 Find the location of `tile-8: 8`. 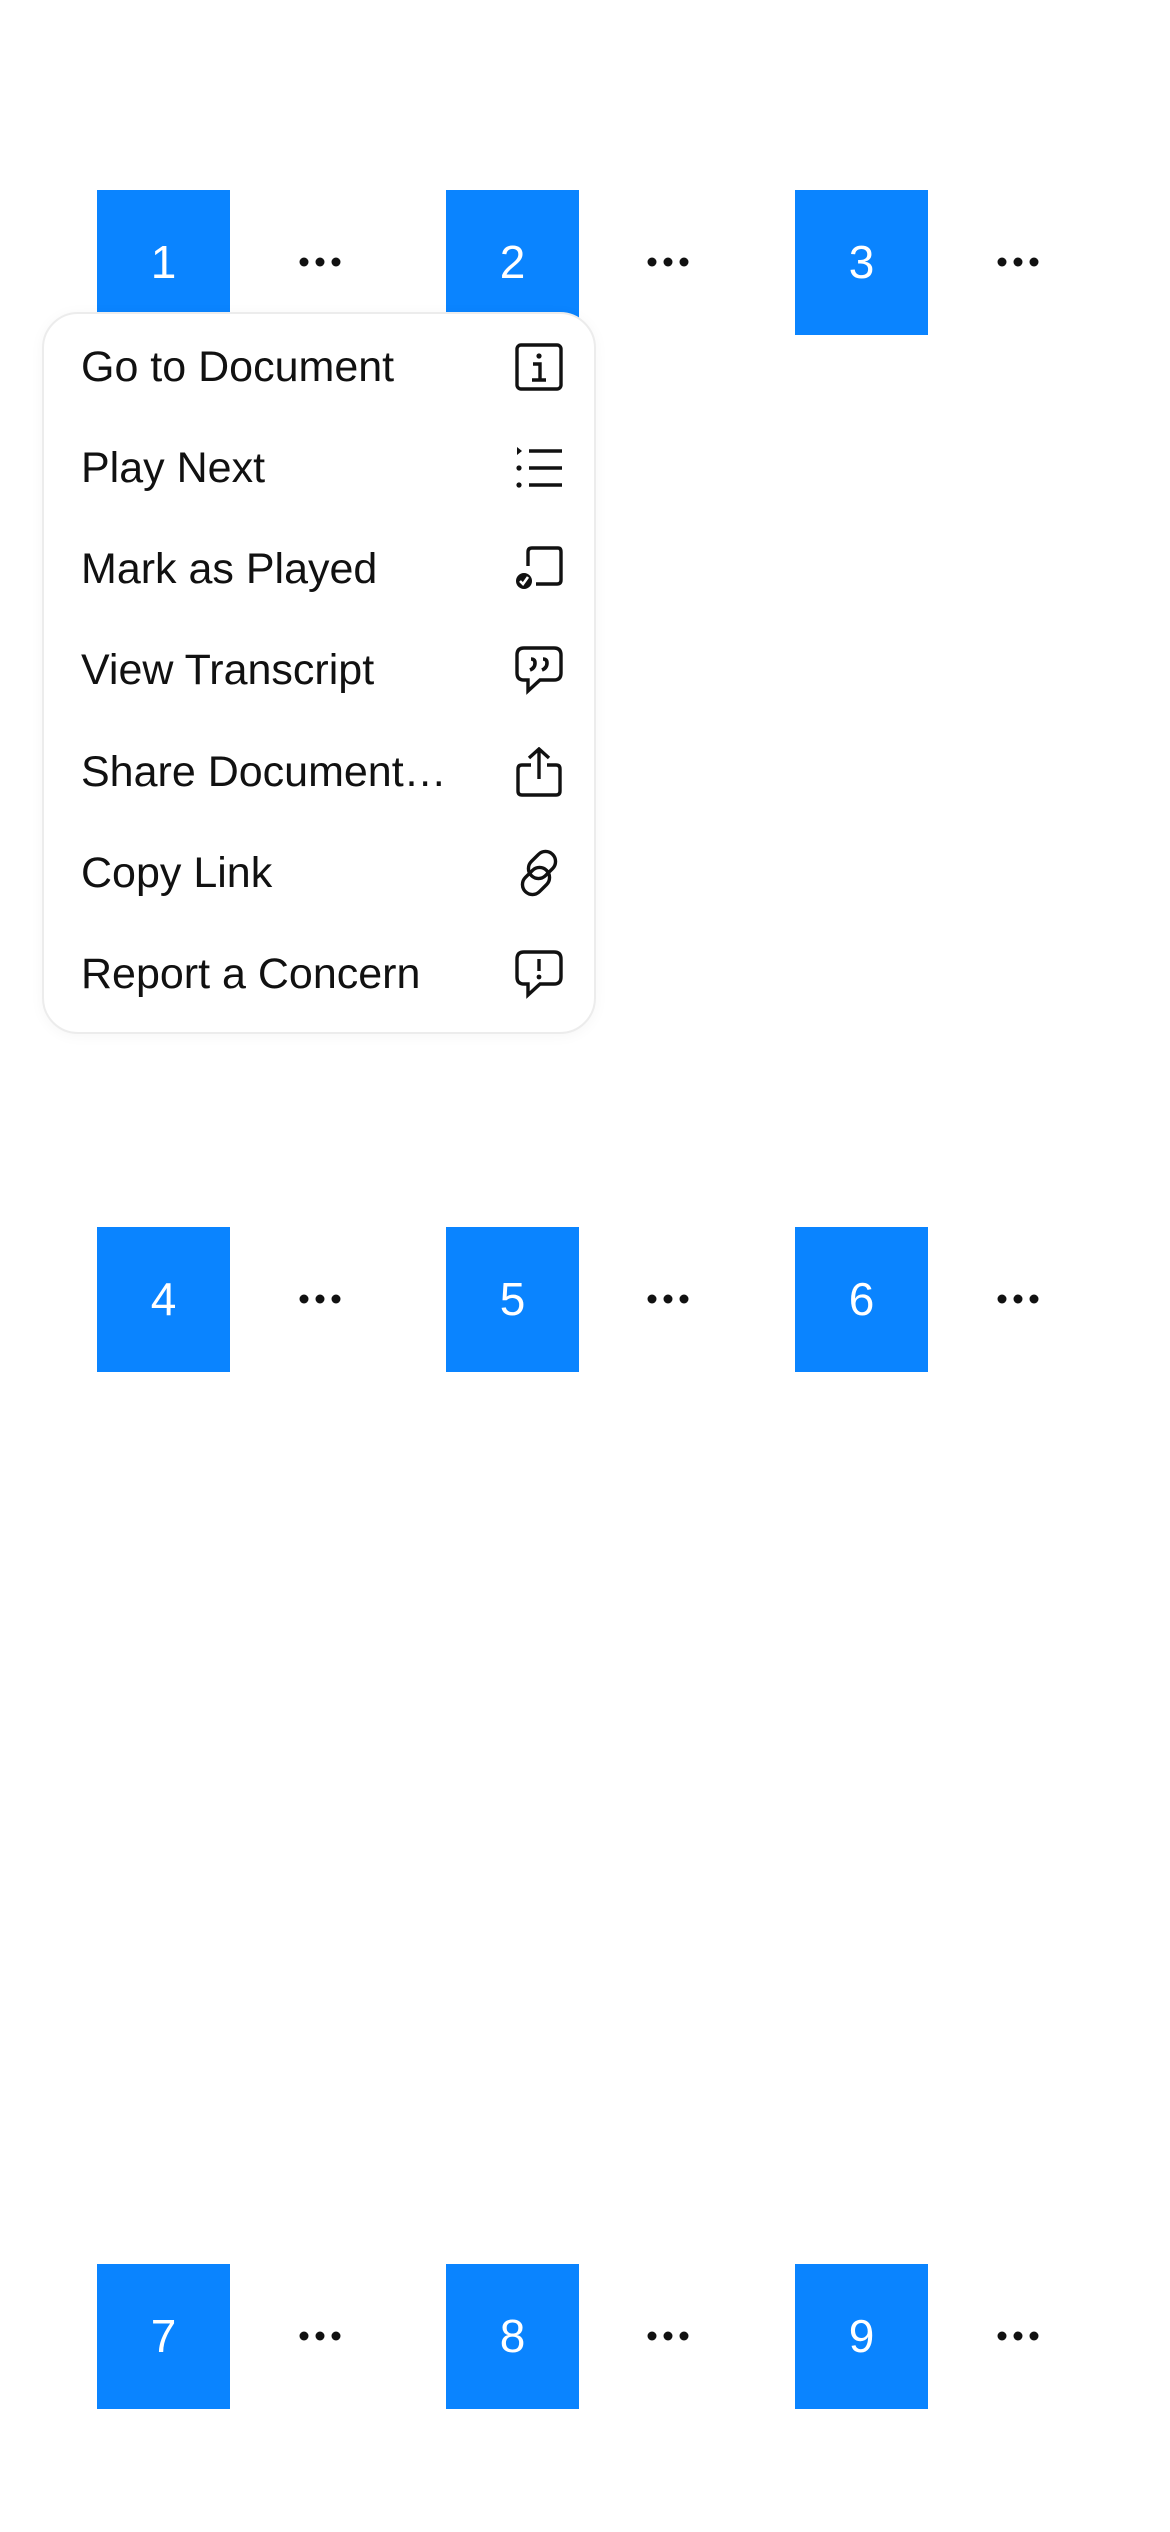

tile-8: 8 is located at coordinates (512, 2336).